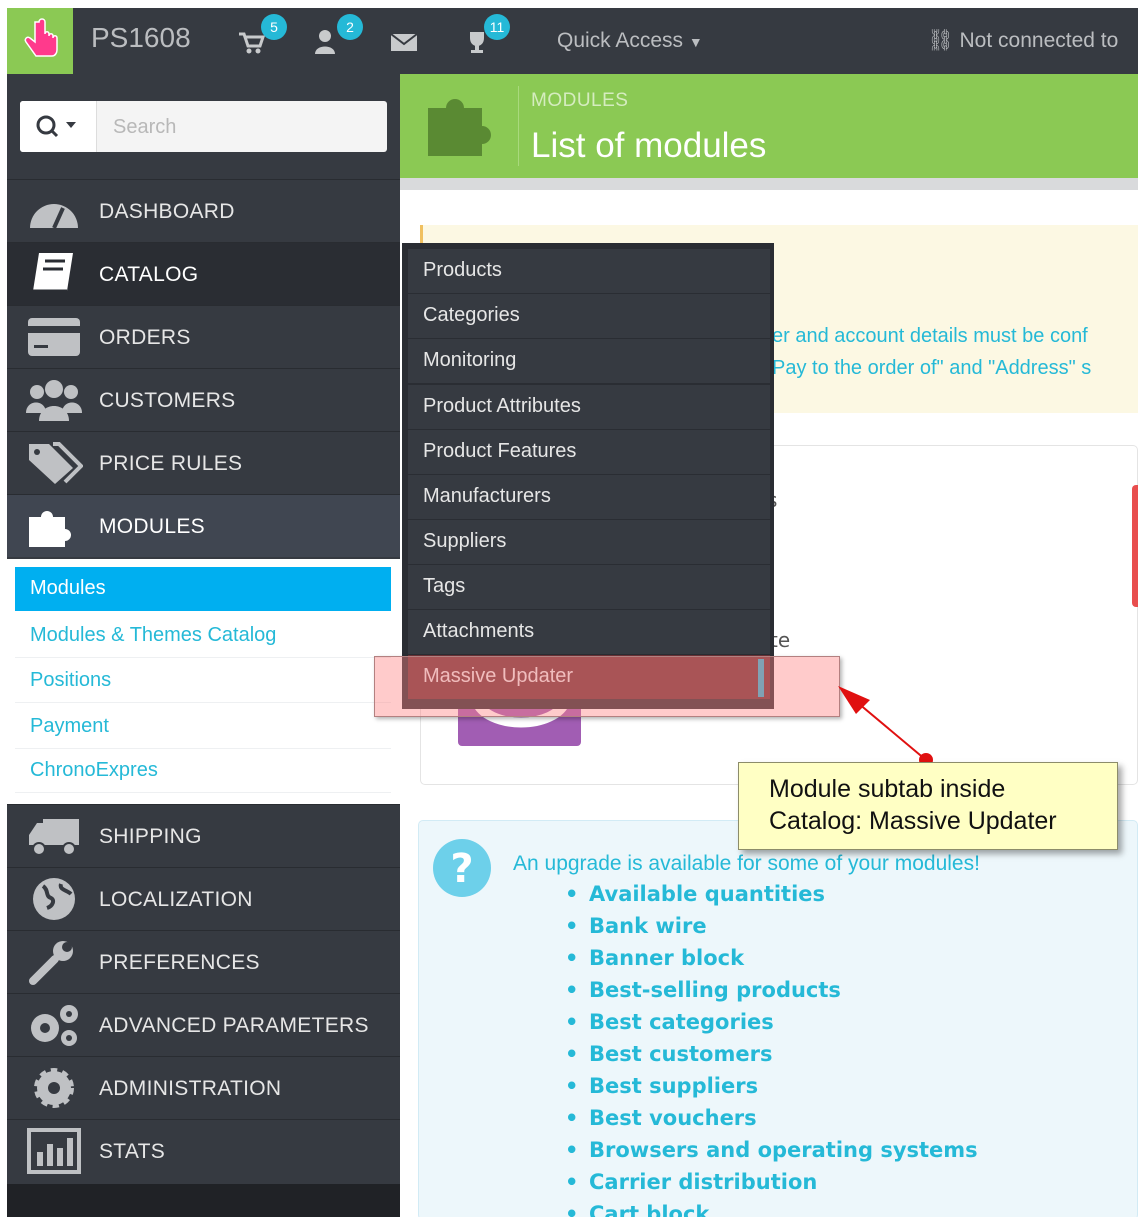 This screenshot has width=1138, height=1217. What do you see at coordinates (695, 42) in the screenshot?
I see `caret-down-icon: ▼` at bounding box center [695, 42].